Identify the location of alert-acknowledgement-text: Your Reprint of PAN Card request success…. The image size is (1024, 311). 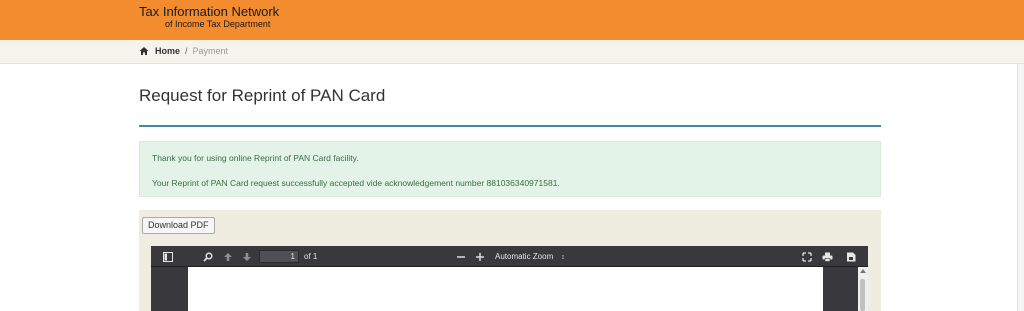
(356, 183).